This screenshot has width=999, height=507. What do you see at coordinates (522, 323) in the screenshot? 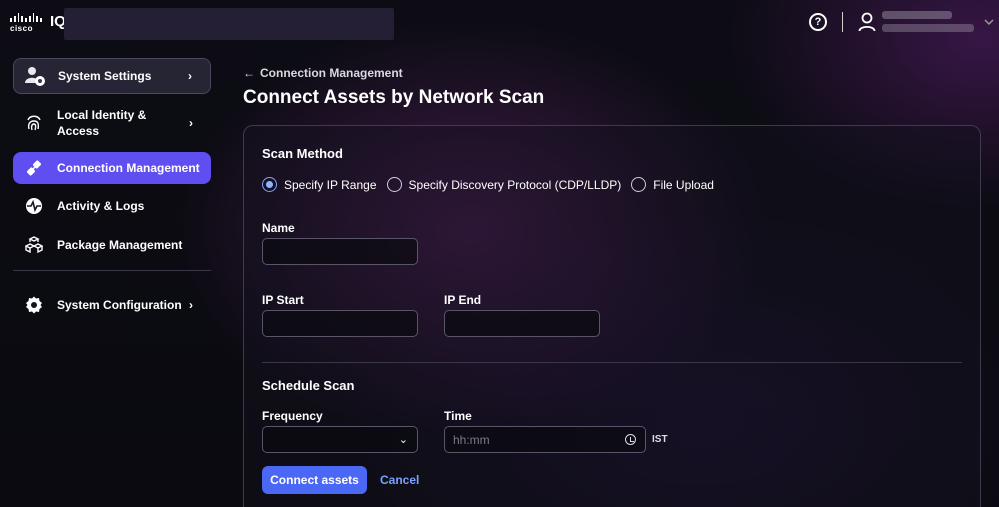
I see `ip-end-input` at bounding box center [522, 323].